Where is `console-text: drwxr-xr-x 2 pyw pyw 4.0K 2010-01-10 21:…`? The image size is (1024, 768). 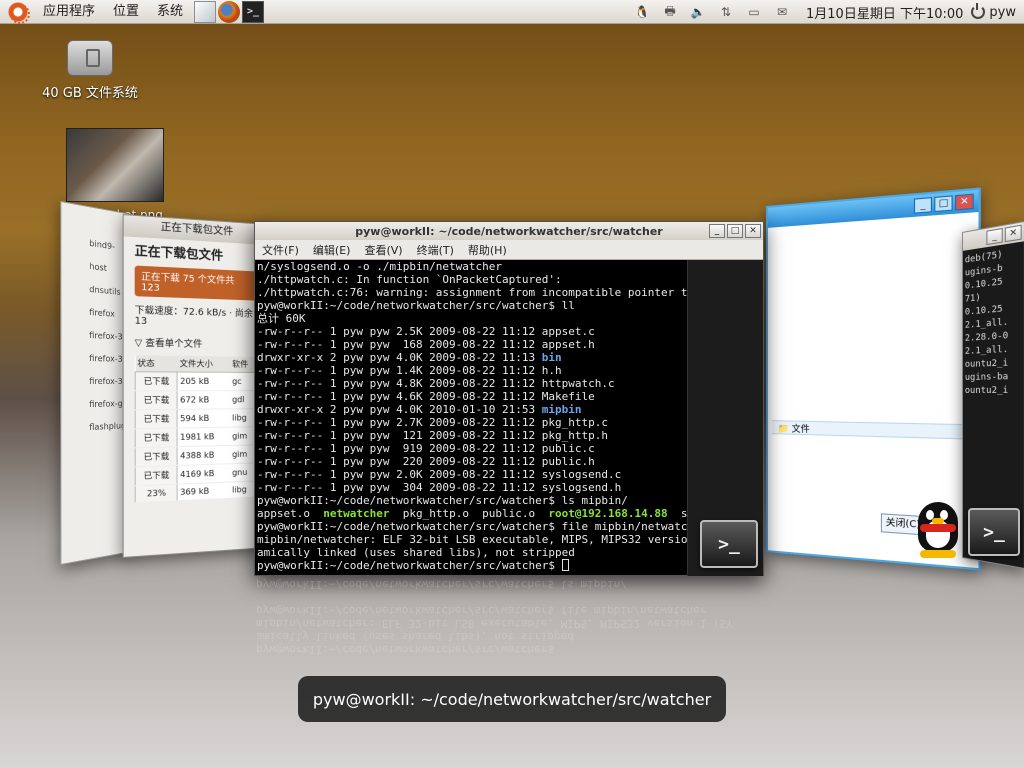 console-text: drwxr-xr-x 2 pyw pyw 4.0K 2010-01-10 21:… is located at coordinates (399, 409).